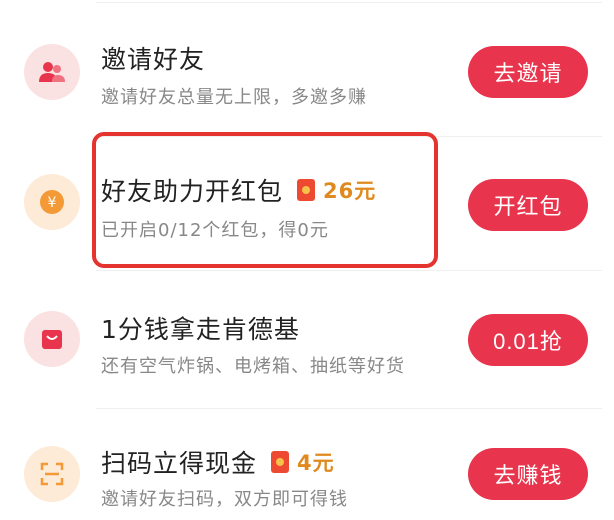 The width and height of the screenshot is (614, 520). I want to click on task-title: 扫码立得现金 4元, so click(218, 462).